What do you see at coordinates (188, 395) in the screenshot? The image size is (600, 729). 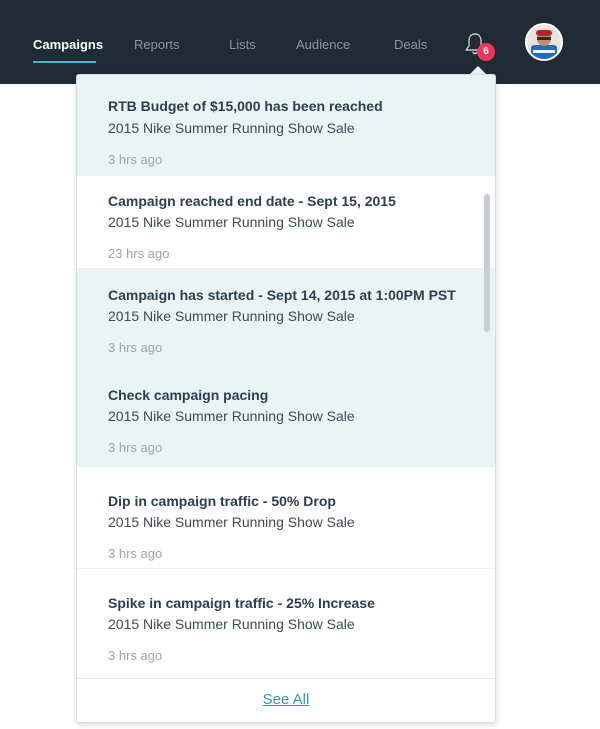 I see `notification-title: Check campaign pacing` at bounding box center [188, 395].